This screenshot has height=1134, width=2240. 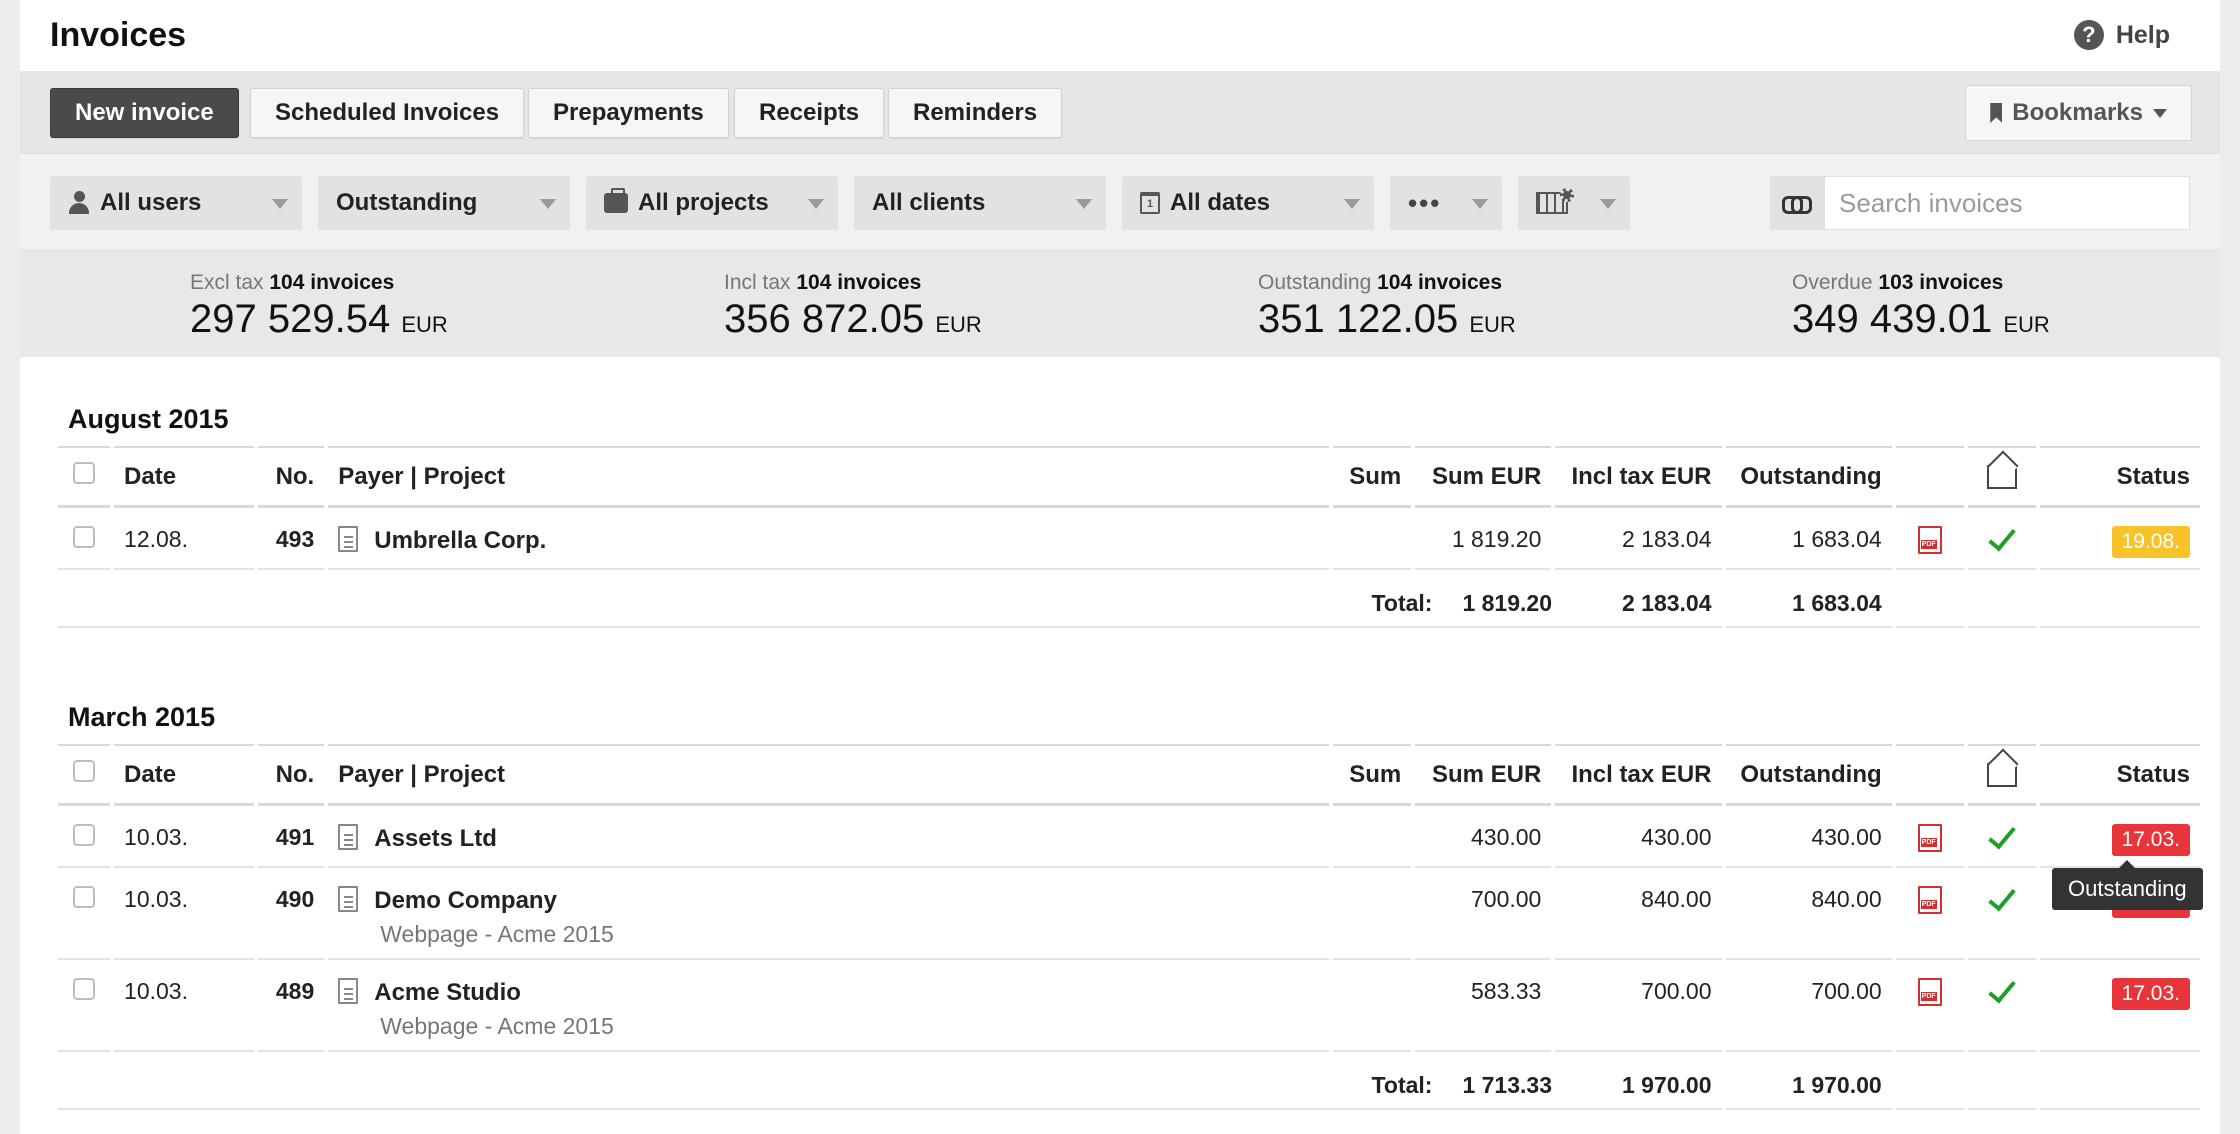 What do you see at coordinates (1921, 306) in the screenshot?
I see `summary-overdue: Overdue 103 invoices 349 439.01 EUR` at bounding box center [1921, 306].